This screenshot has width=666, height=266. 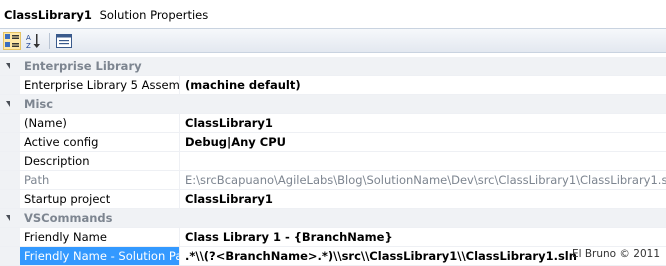 I want to click on svg-text: Z, so click(x=28, y=45).